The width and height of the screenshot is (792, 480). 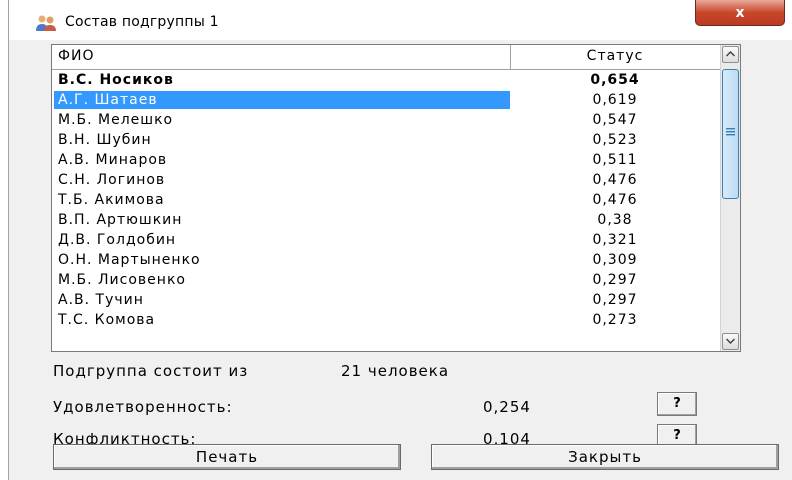 I want to click on table-row: М.Б. Лисовенко 0,297, so click(x=386, y=280).